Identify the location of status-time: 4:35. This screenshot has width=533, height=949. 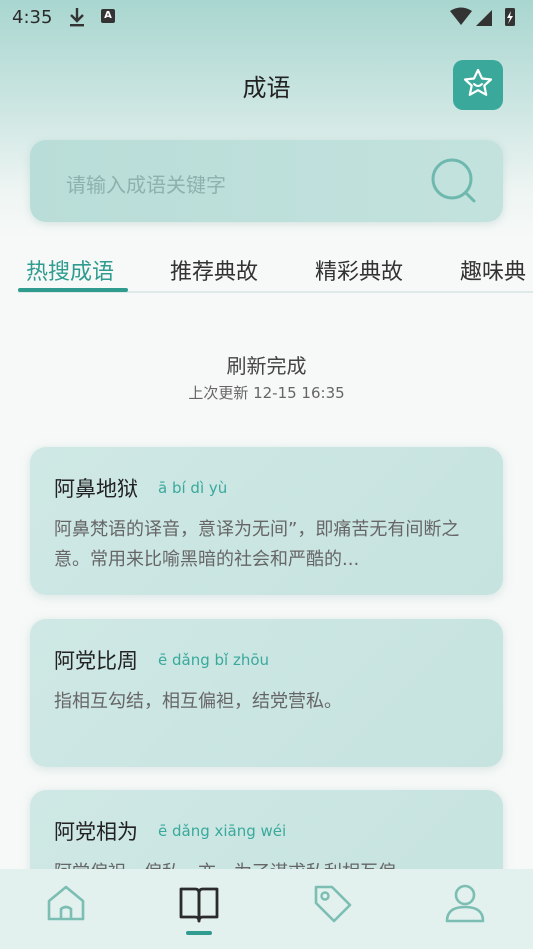
(32, 17).